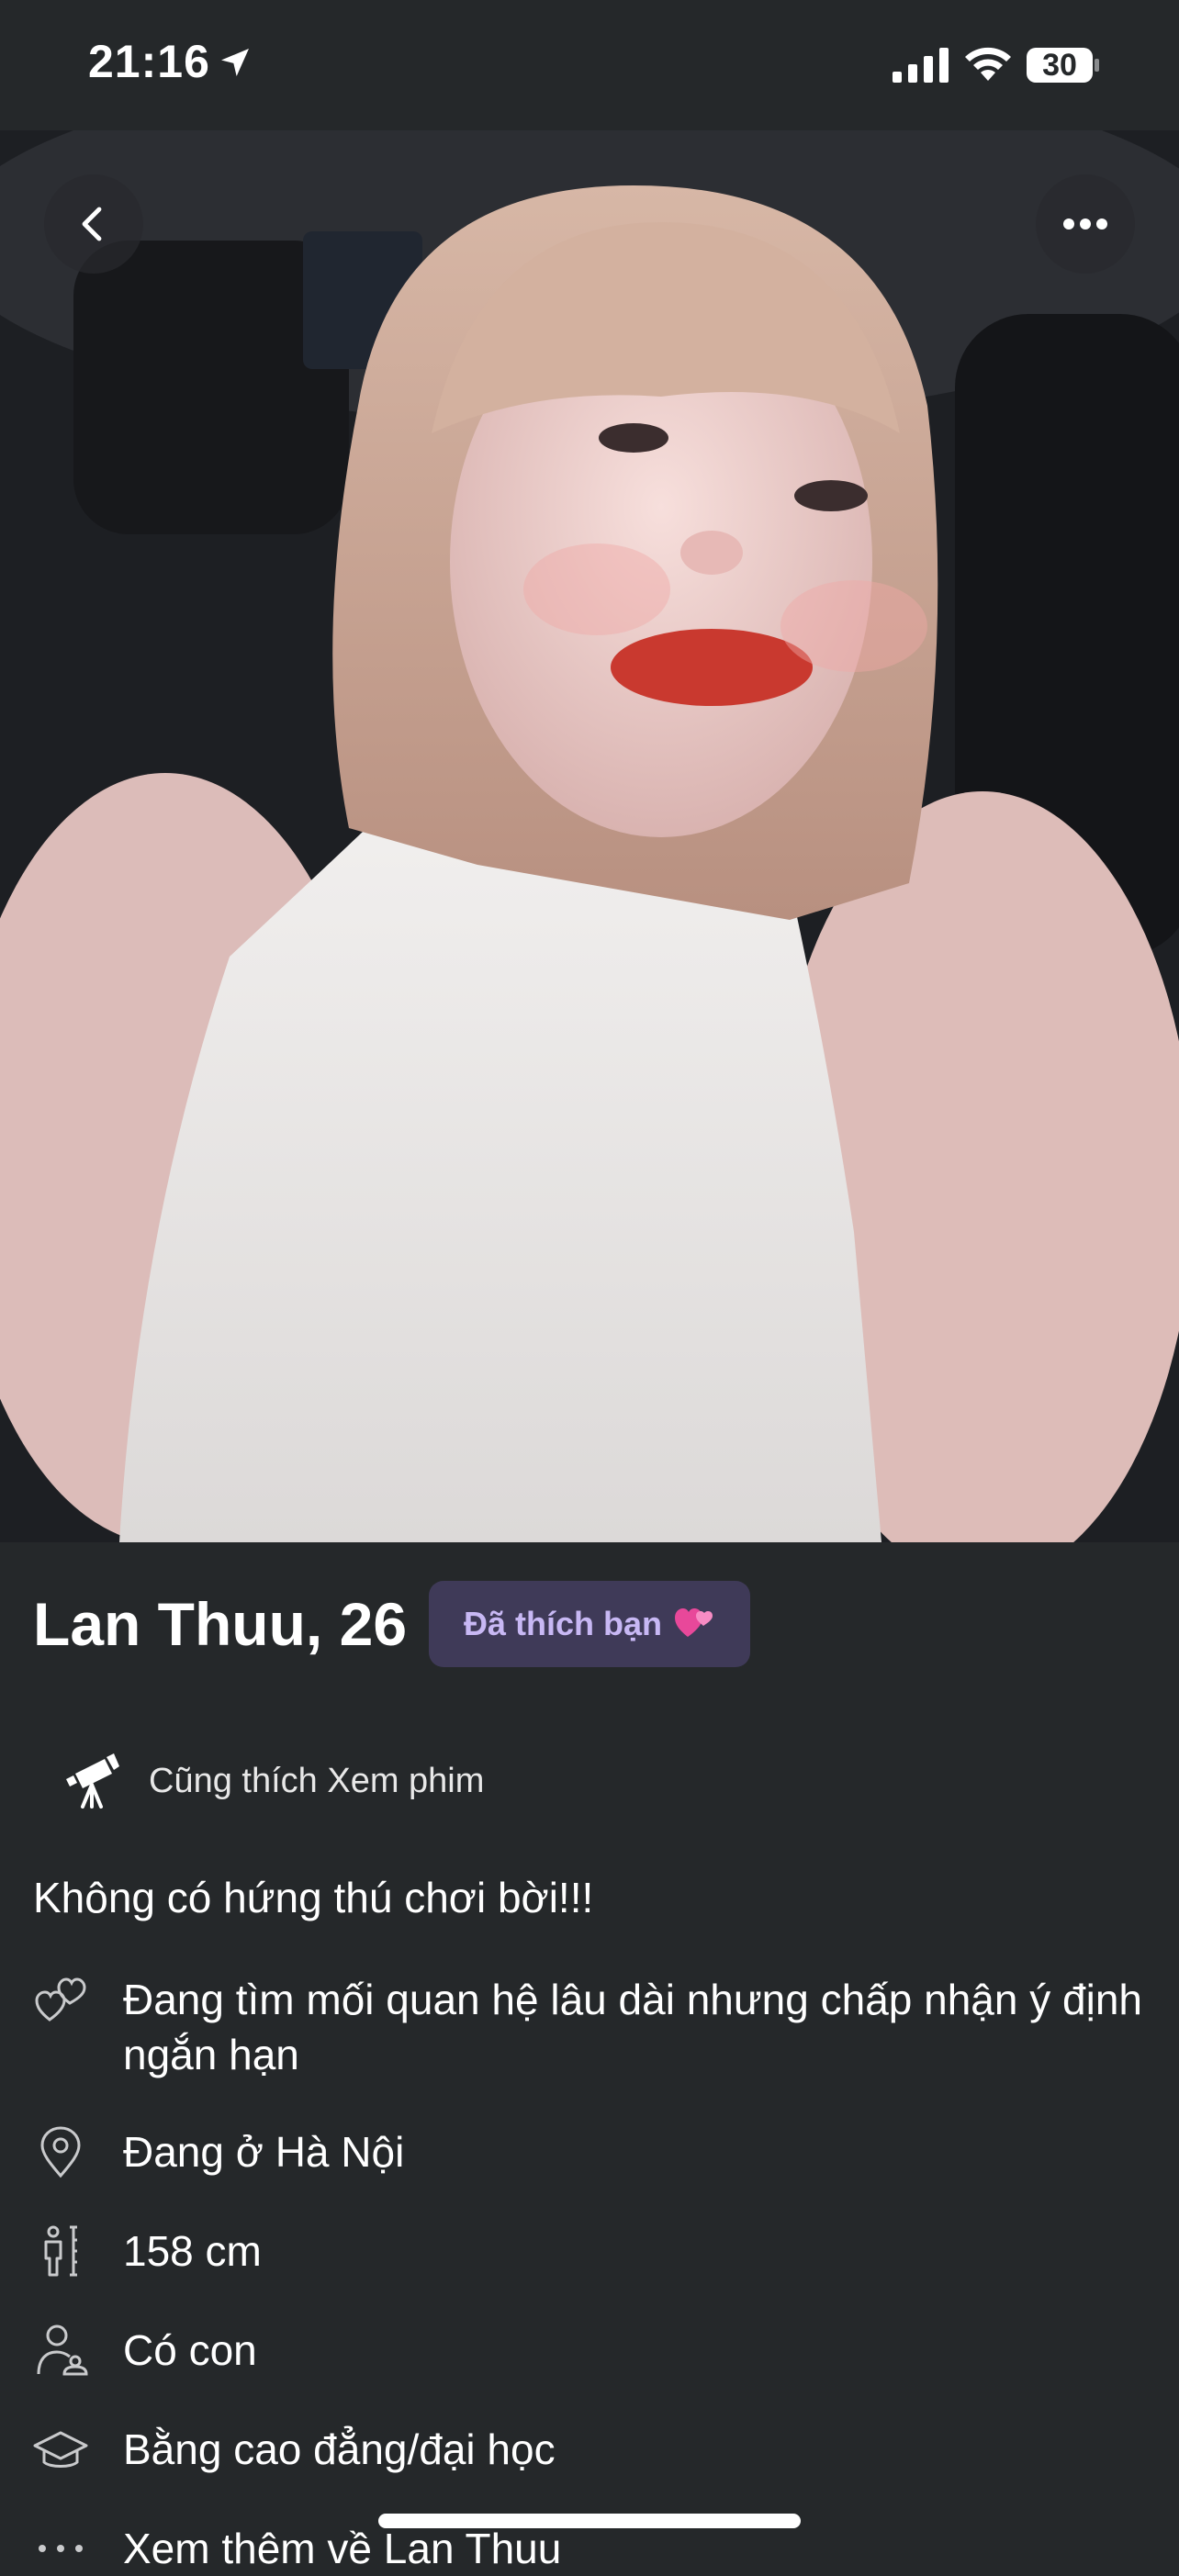 The height and width of the screenshot is (2576, 1179). I want to click on cellular-signal-icon, so click(921, 65).